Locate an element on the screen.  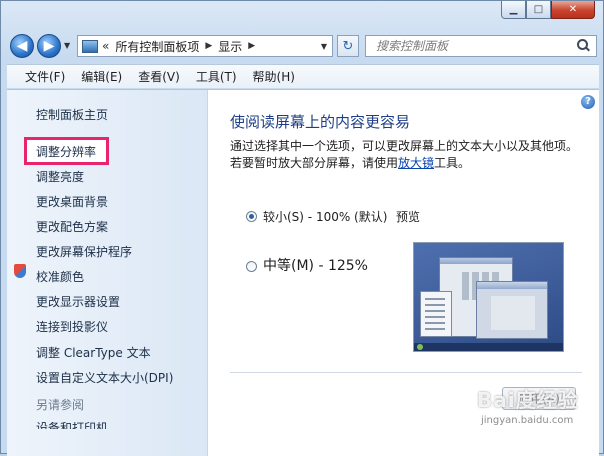
page-title: 使阅读屏幕上的内容更容易 is located at coordinates (320, 122).